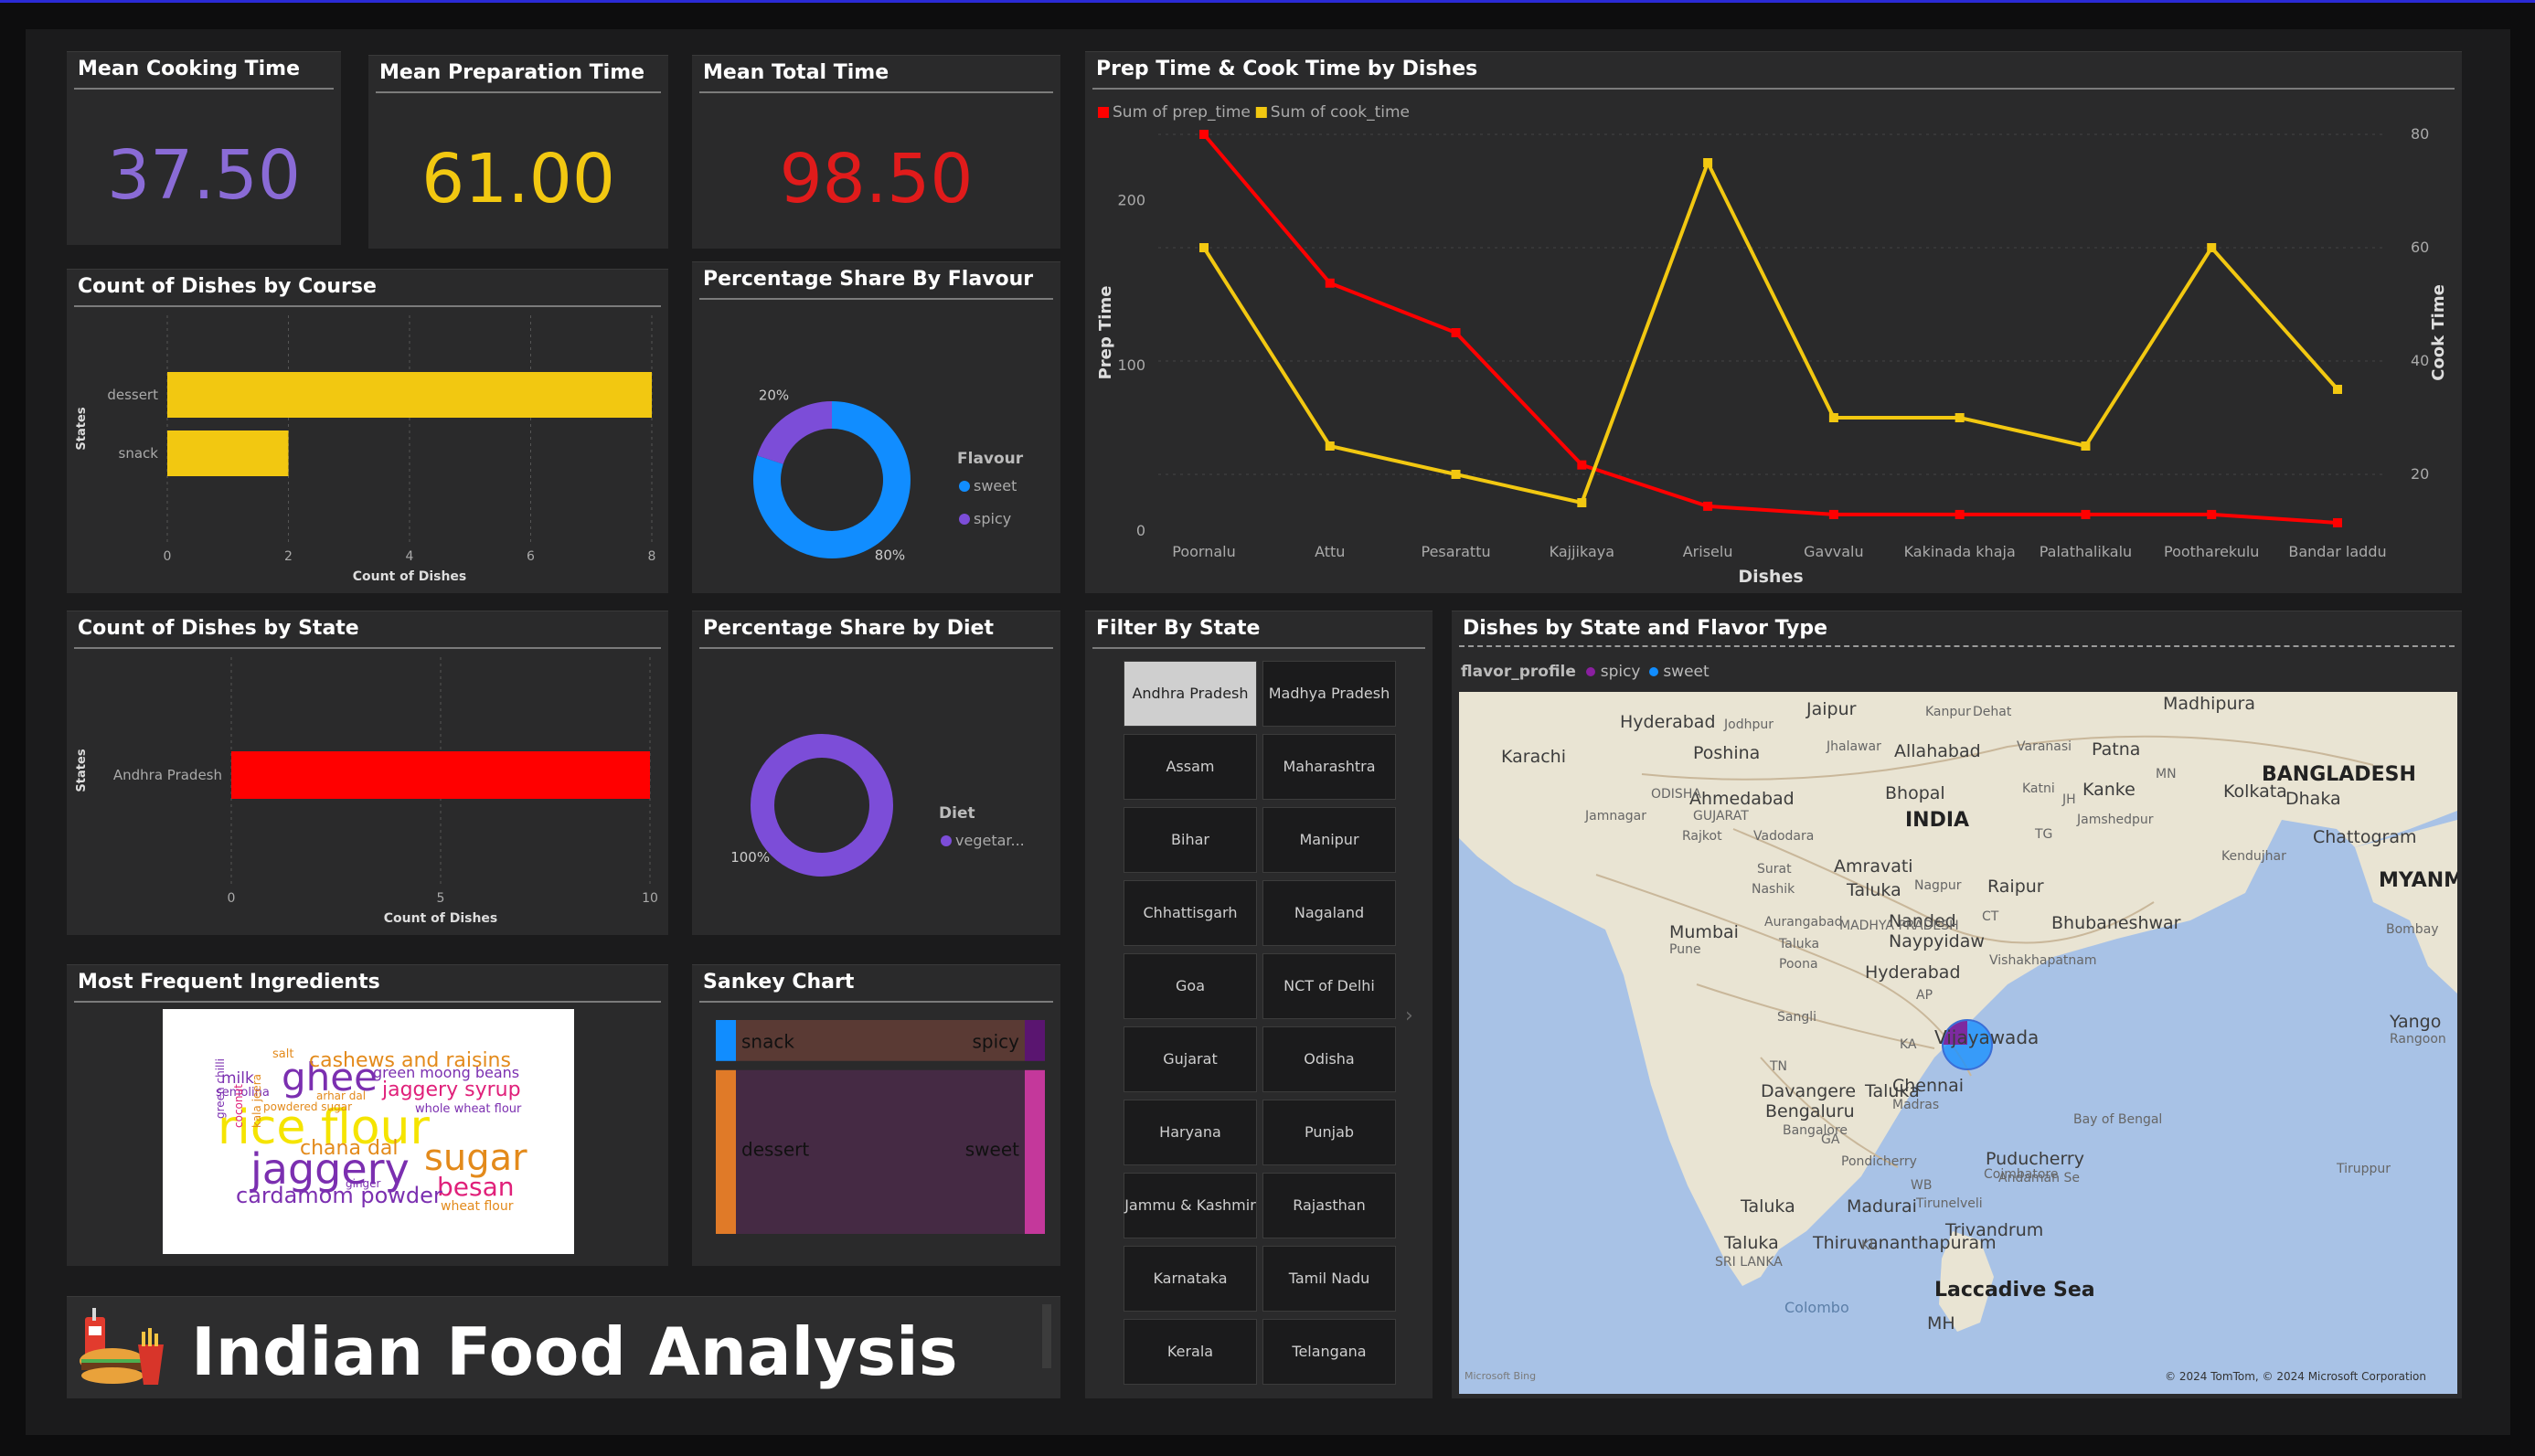 The width and height of the screenshot is (2535, 1456). What do you see at coordinates (2116, 923) in the screenshot?
I see `map-place-label: Bhubaneshwar` at bounding box center [2116, 923].